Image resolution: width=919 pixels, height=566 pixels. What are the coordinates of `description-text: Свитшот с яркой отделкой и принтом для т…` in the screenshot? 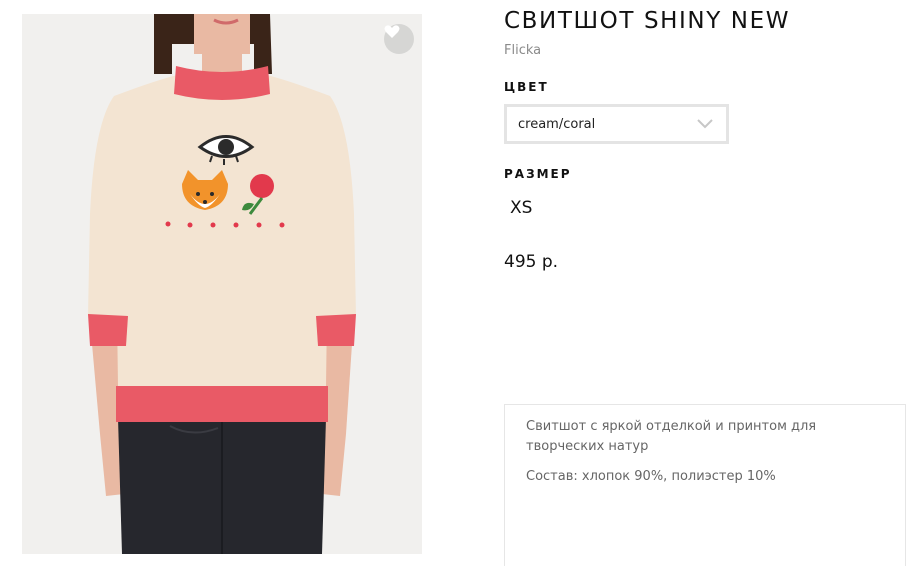 It's located at (671, 436).